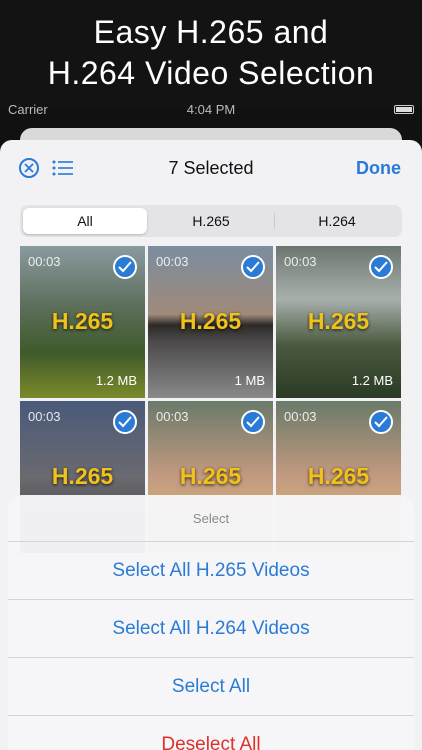 Image resolution: width=422 pixels, height=750 pixels. Describe the element at coordinates (211, 73) in the screenshot. I see `promo-headline-line2: H.264 Video Selection` at that location.